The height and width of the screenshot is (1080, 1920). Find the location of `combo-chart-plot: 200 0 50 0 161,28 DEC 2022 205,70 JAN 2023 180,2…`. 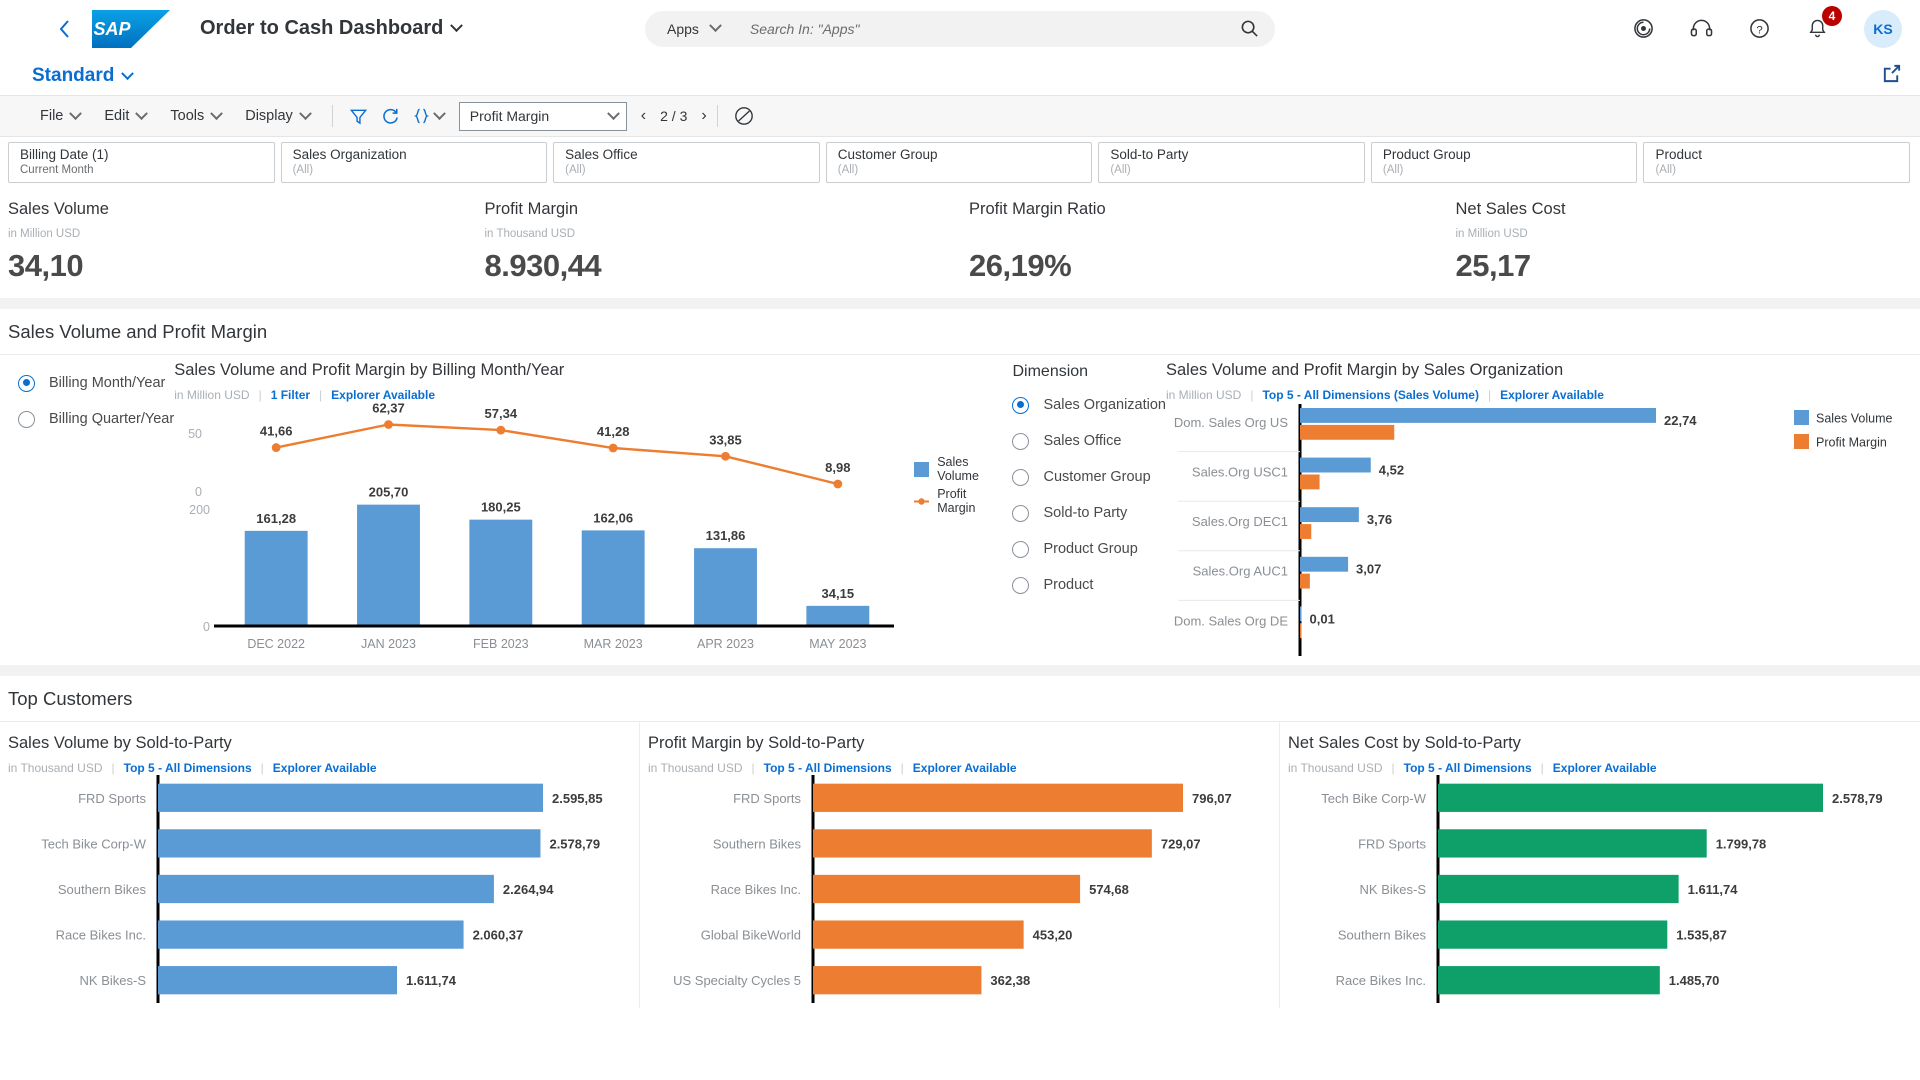

combo-chart-plot: 200 0 50 0 161,28 DEC 2022 205,70 JAN 2023 180,2… is located at coordinates (544, 530).